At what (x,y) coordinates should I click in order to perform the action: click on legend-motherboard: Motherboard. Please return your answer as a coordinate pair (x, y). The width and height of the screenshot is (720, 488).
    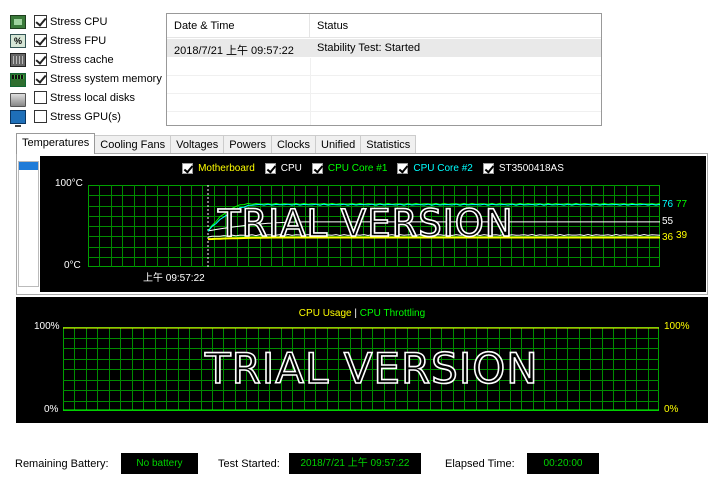
    Looking at the image, I should click on (218, 168).